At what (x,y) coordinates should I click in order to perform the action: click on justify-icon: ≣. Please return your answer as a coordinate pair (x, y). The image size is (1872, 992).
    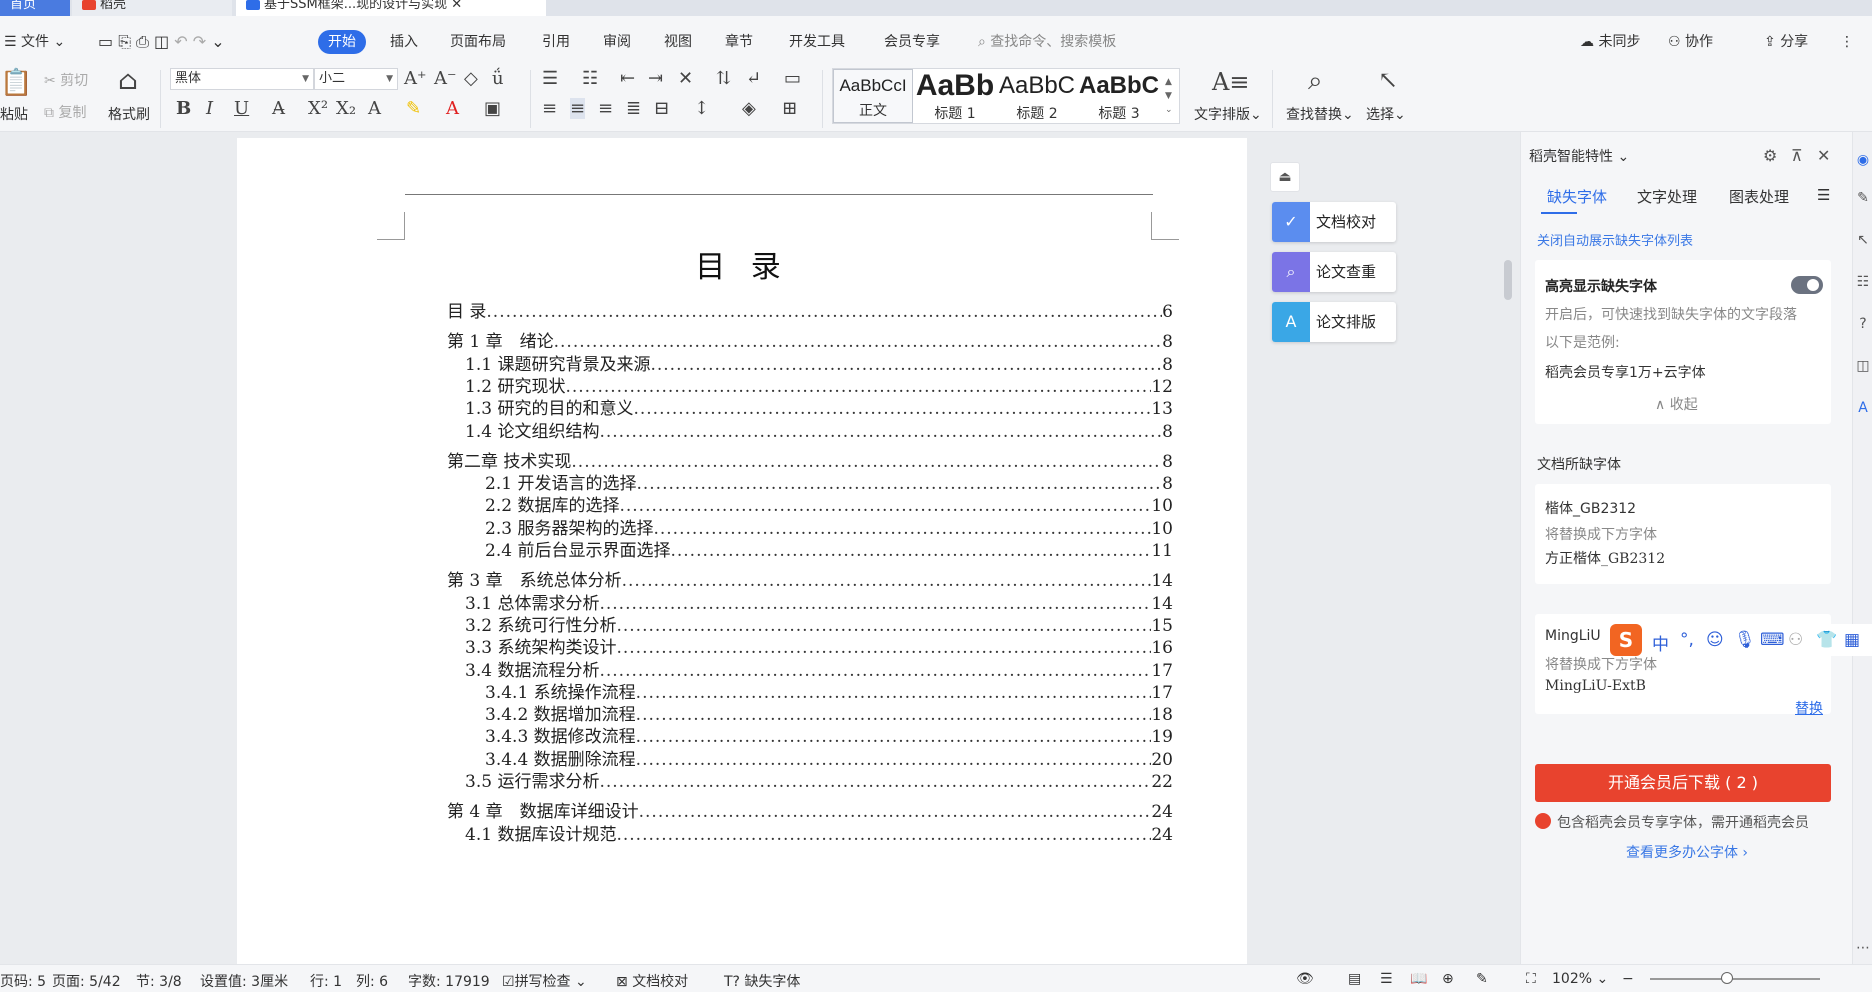
    Looking at the image, I should click on (633, 108).